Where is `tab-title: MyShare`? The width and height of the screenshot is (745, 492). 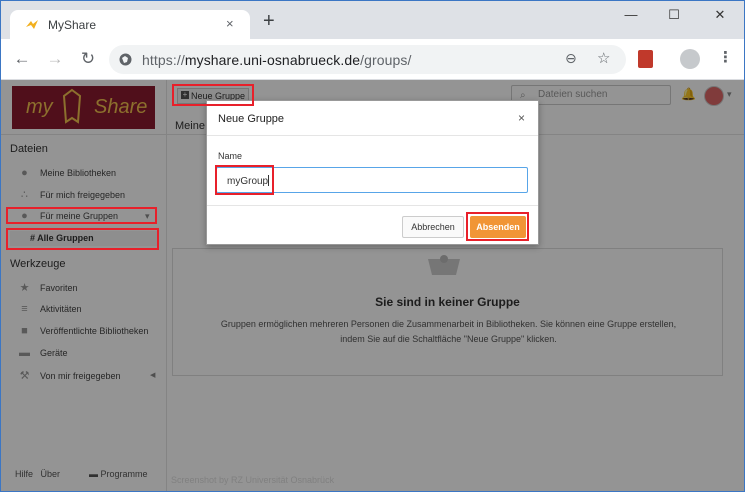 tab-title: MyShare is located at coordinates (72, 25).